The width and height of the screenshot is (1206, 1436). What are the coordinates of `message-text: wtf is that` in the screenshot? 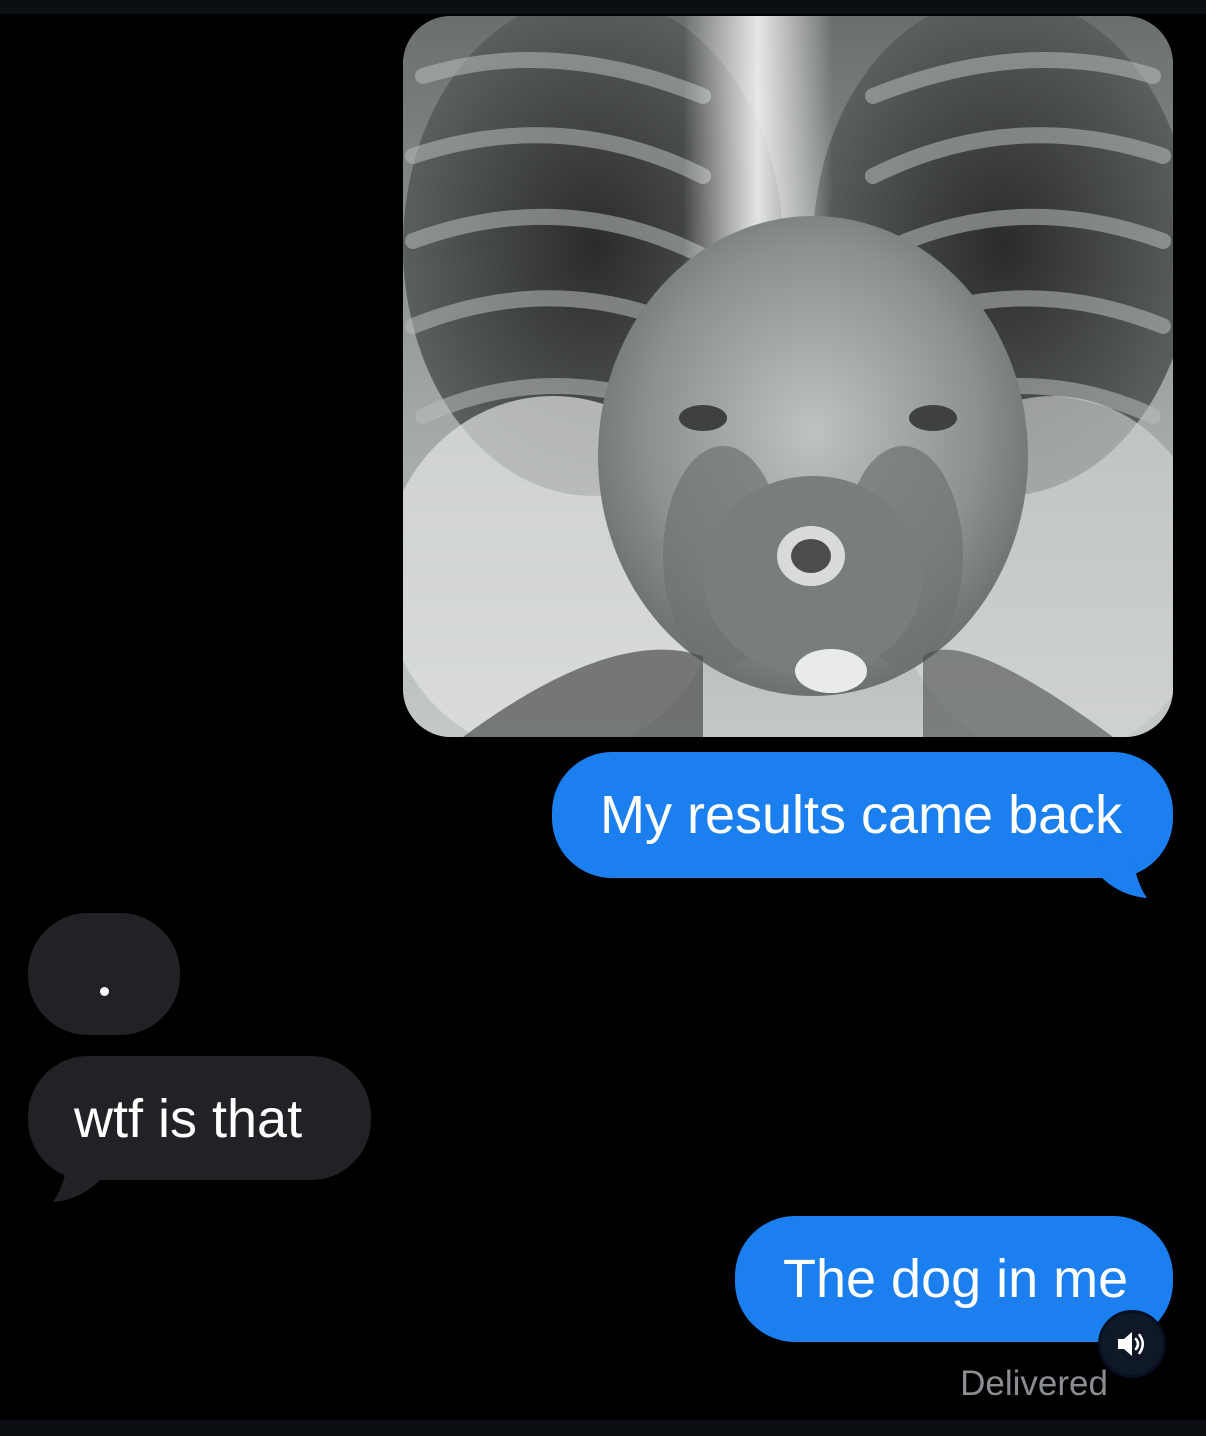 It's located at (188, 1119).